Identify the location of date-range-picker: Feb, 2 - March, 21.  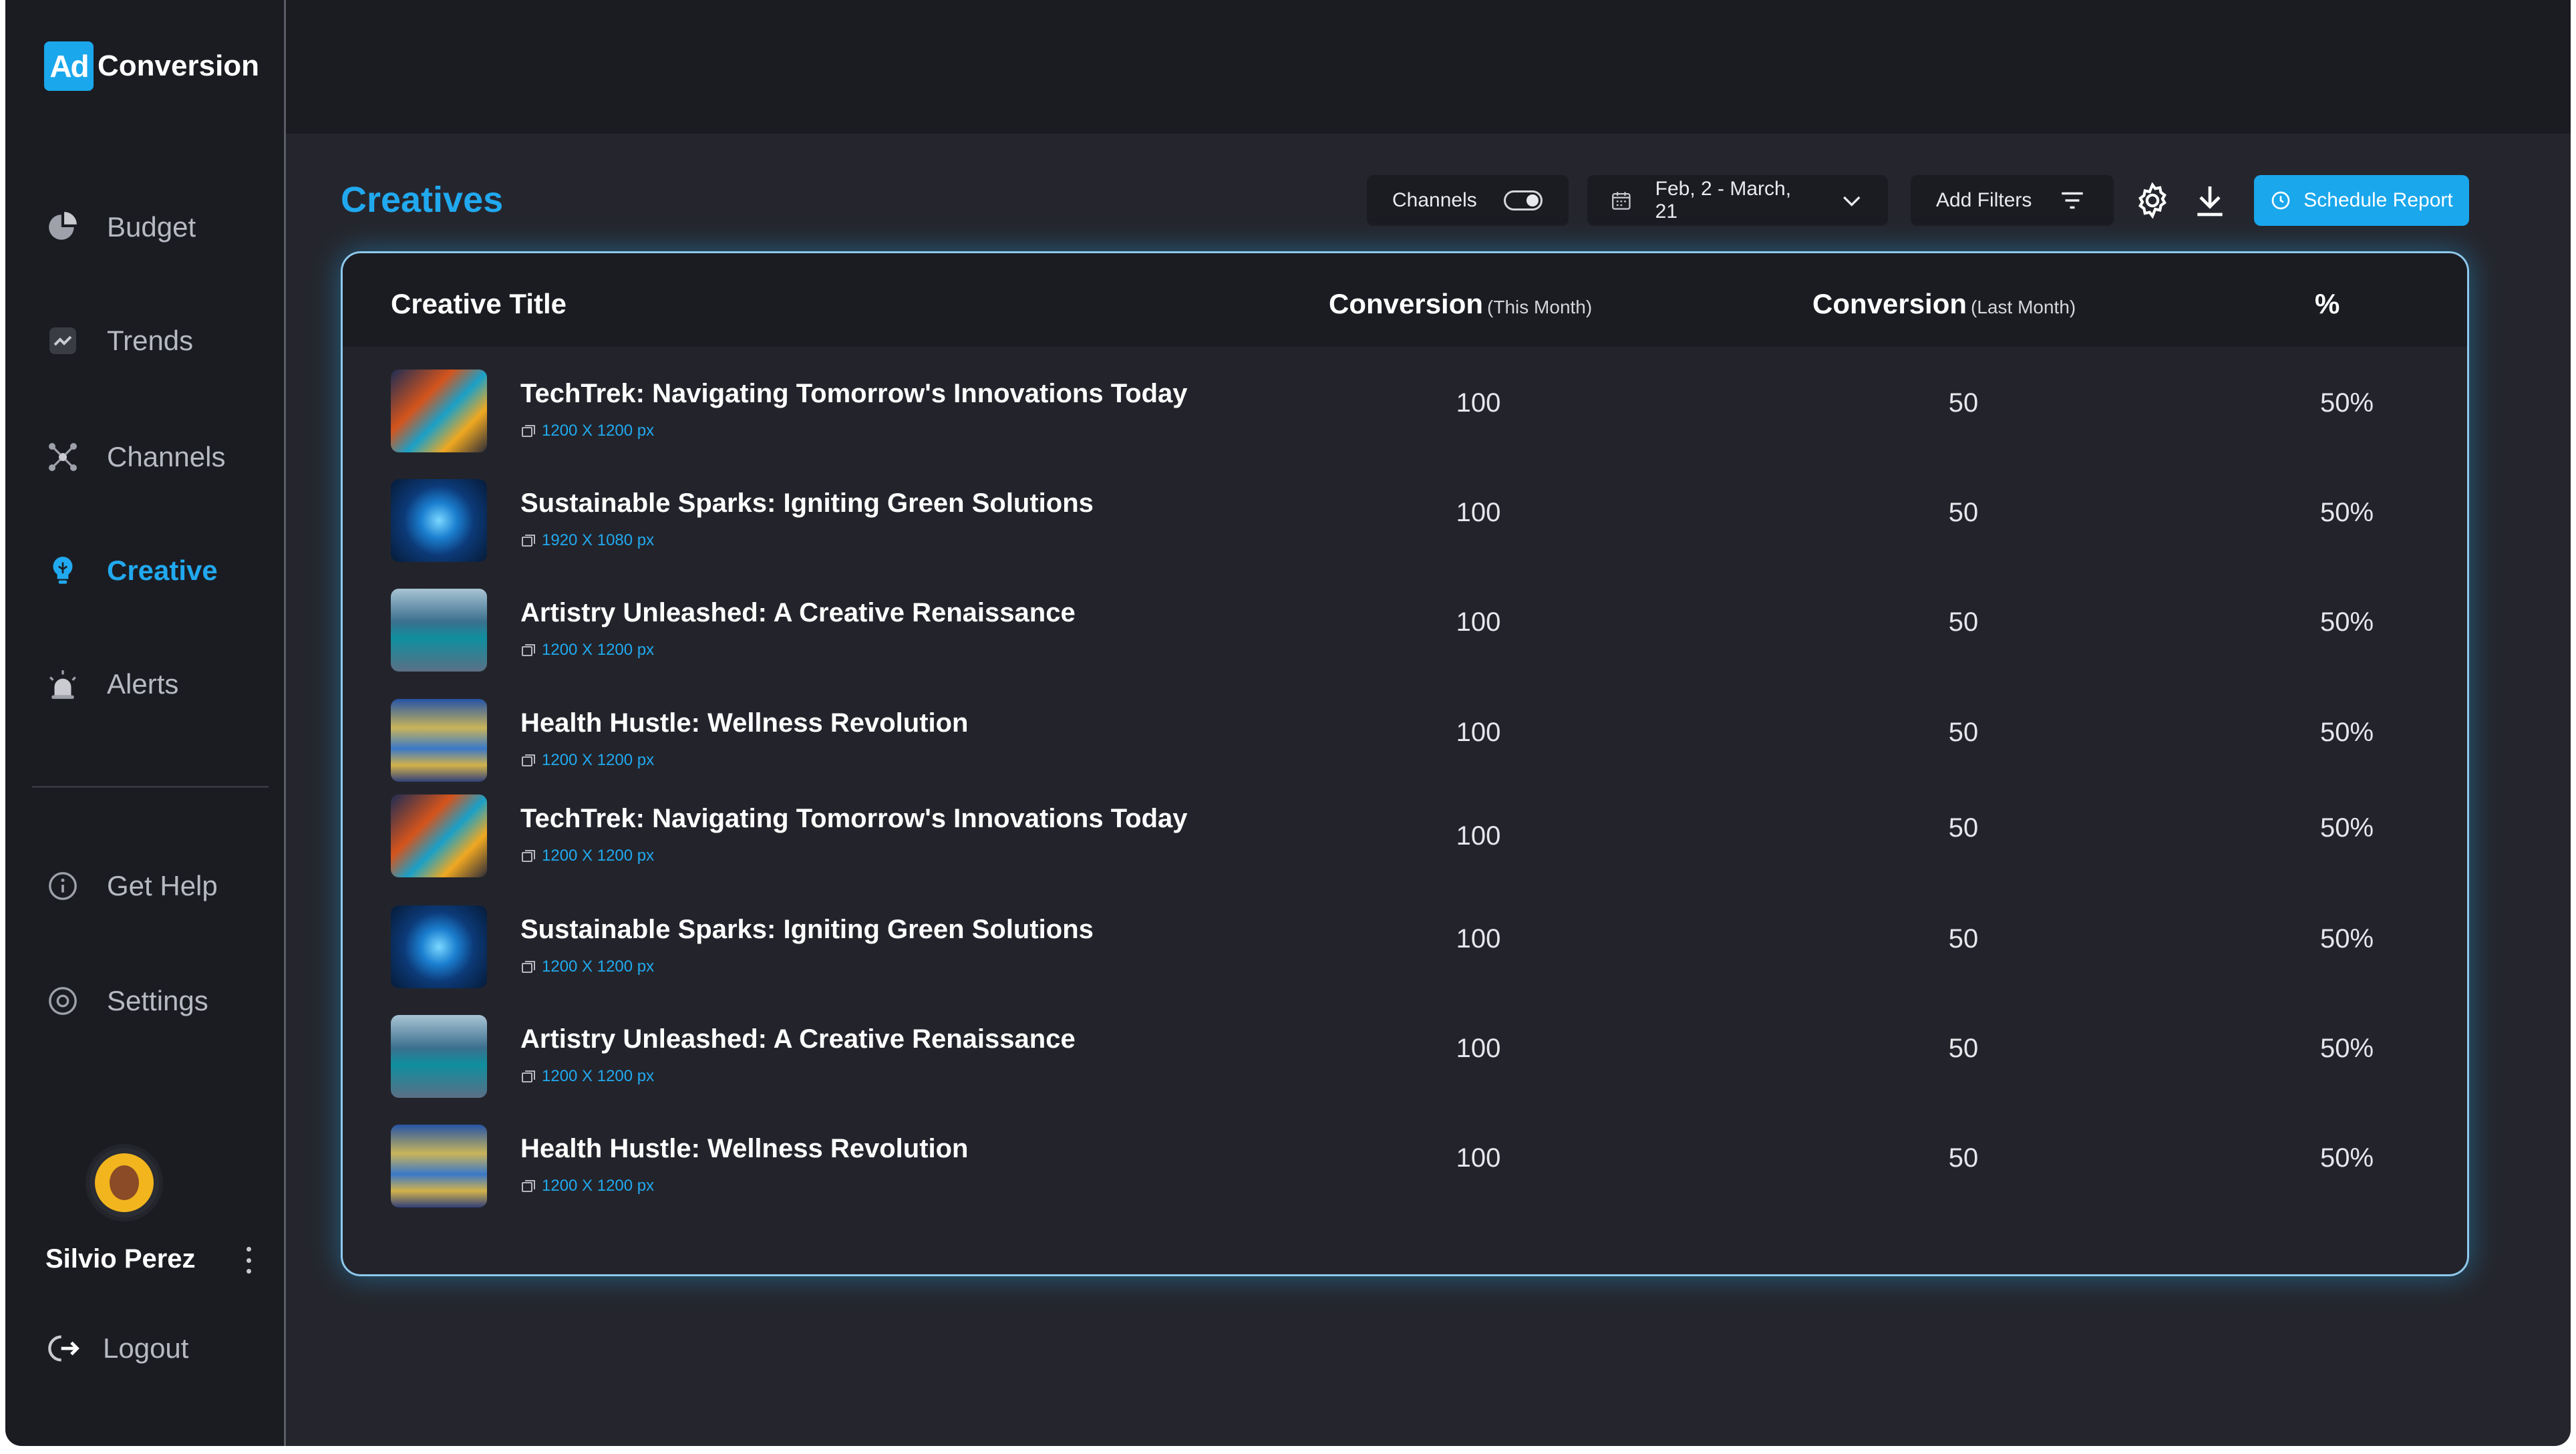
(1737, 201).